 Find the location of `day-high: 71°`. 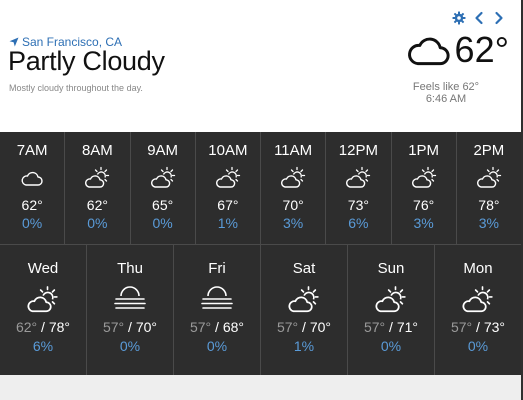

day-high: 71° is located at coordinates (407, 327).